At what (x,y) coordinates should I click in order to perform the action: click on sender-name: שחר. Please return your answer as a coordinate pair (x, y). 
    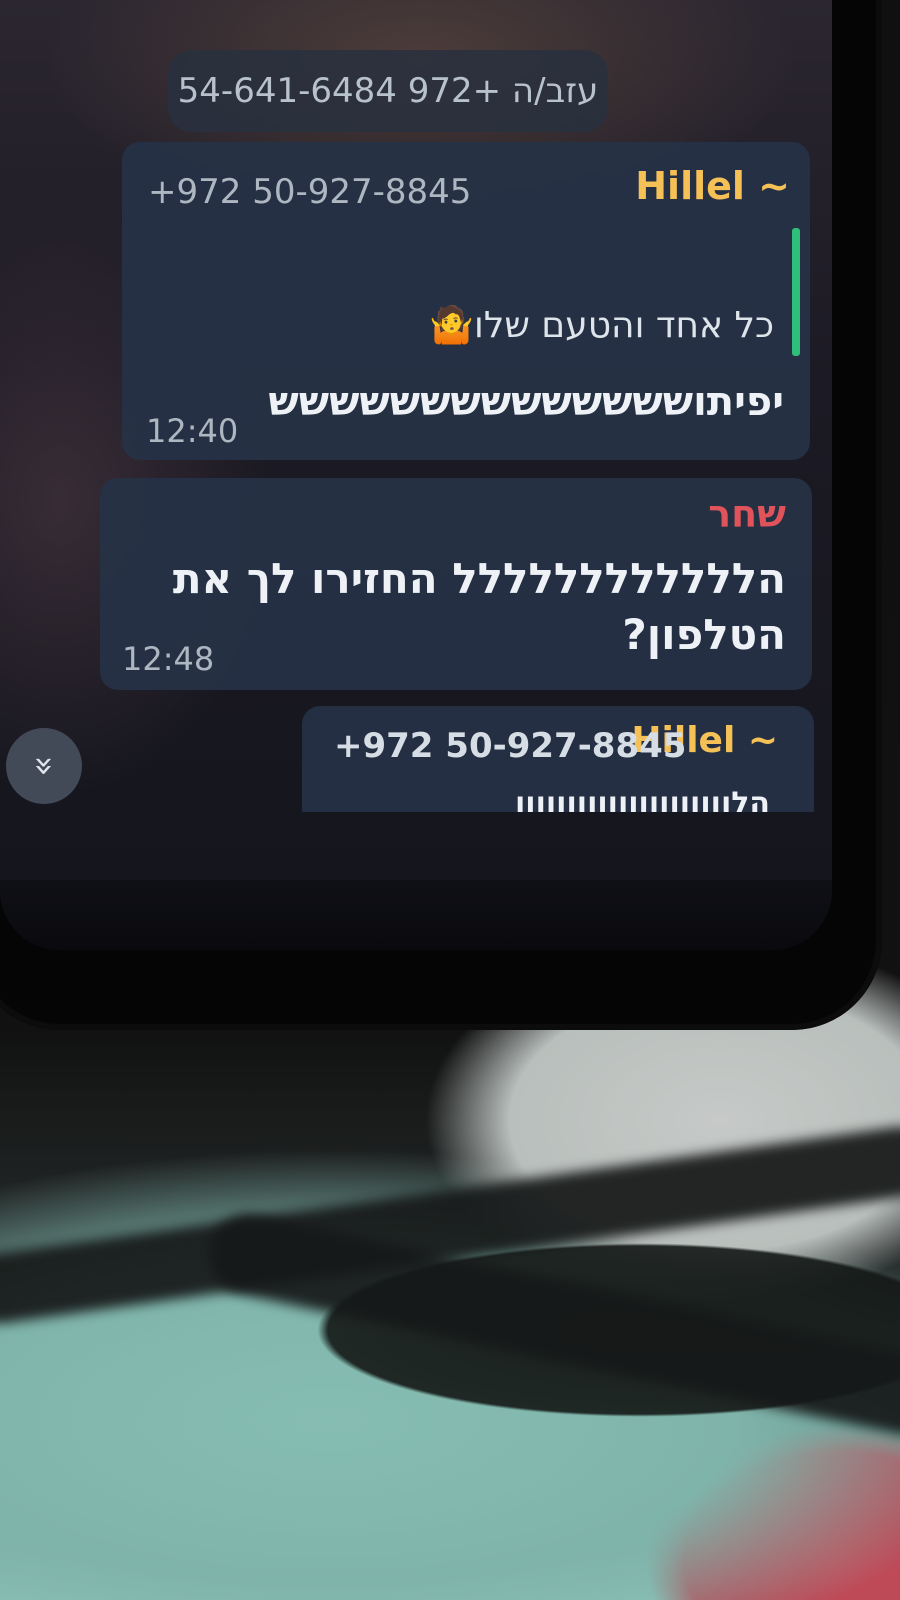
    Looking at the image, I should click on (747, 514).